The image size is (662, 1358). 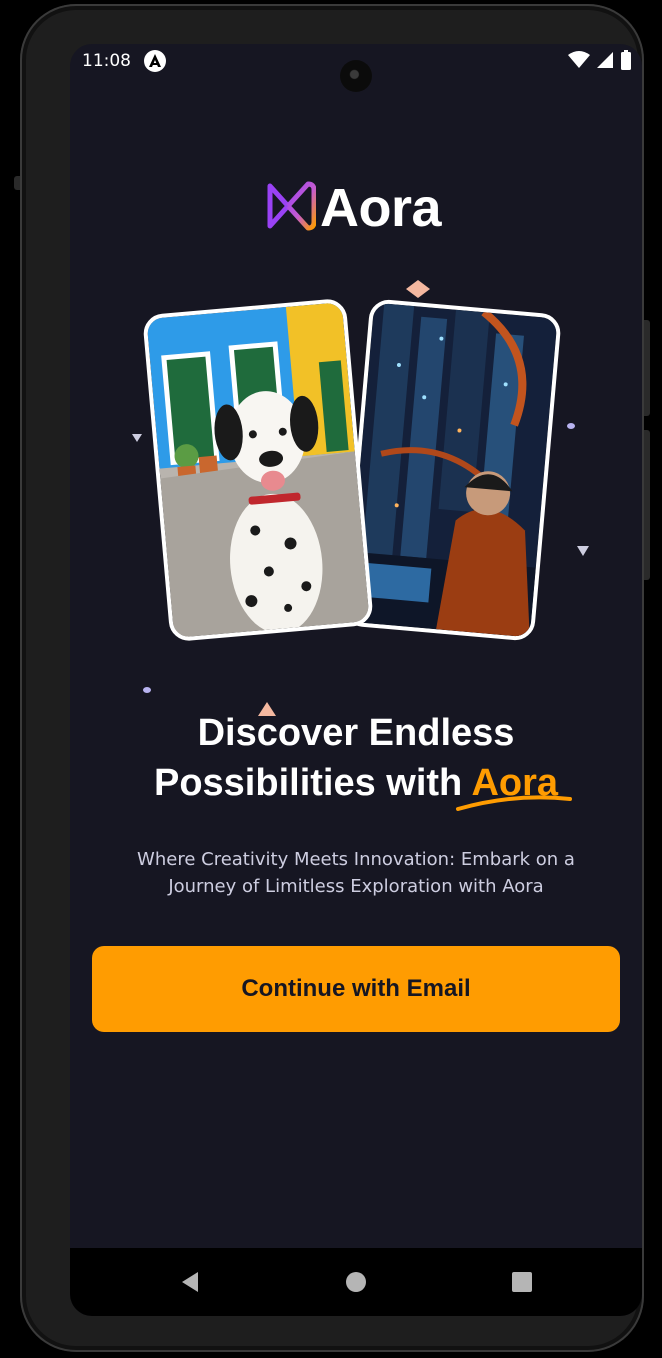 What do you see at coordinates (626, 62) in the screenshot?
I see `battery-icon` at bounding box center [626, 62].